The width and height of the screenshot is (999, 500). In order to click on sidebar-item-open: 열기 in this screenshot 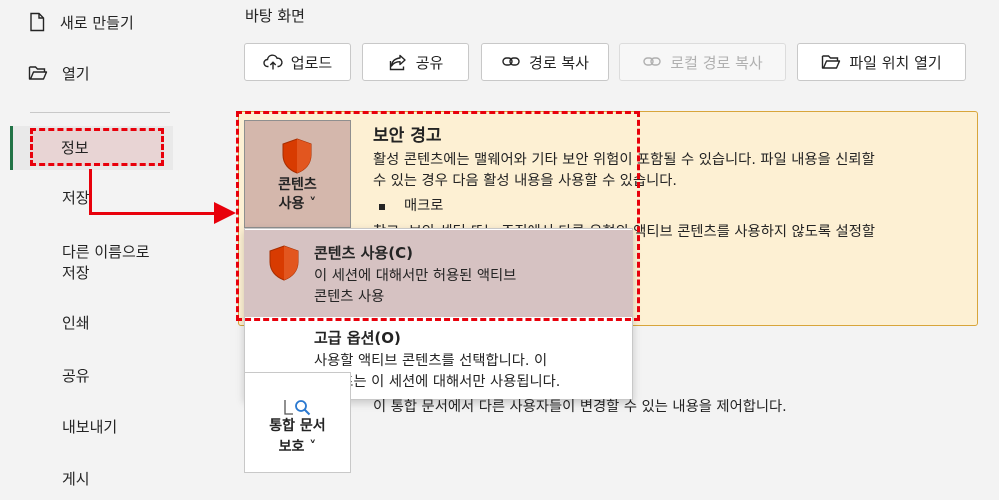, I will do `click(103, 73)`.